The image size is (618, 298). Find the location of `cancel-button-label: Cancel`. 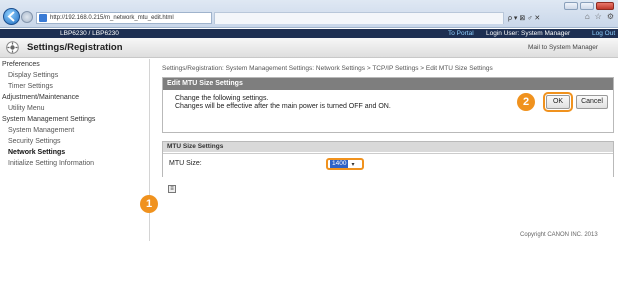

cancel-button-label: Cancel is located at coordinates (592, 101).